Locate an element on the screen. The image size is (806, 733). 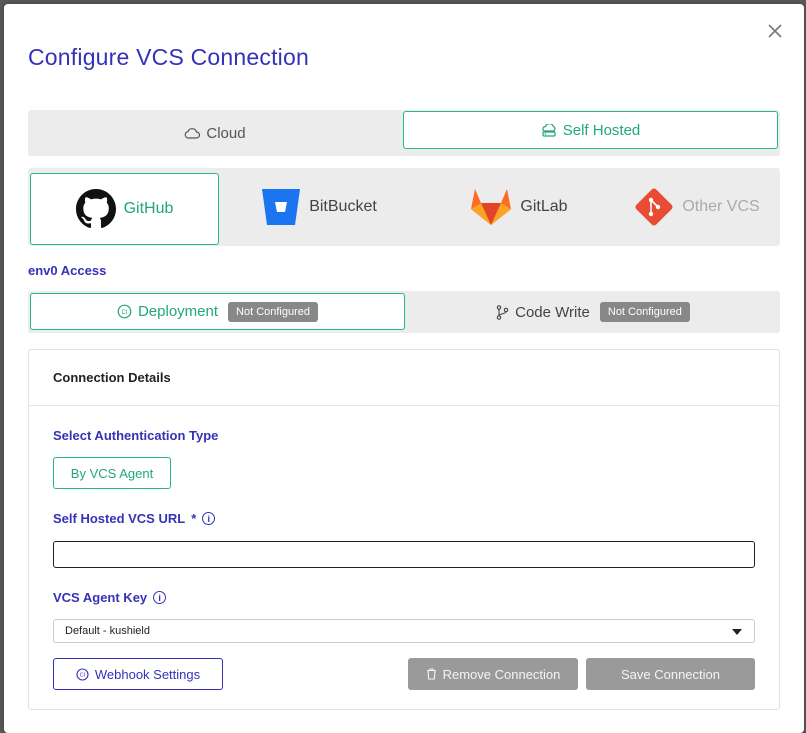
cloud-label: Cloud is located at coordinates (226, 133).